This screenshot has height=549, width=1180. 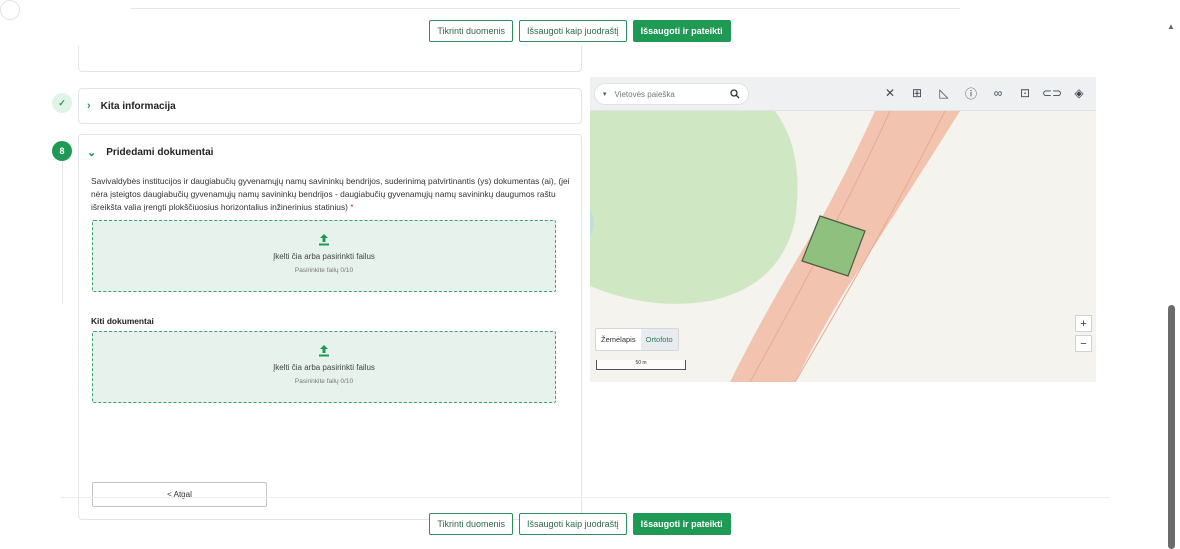 I want to click on bottom-divider, so click(x=585, y=497).